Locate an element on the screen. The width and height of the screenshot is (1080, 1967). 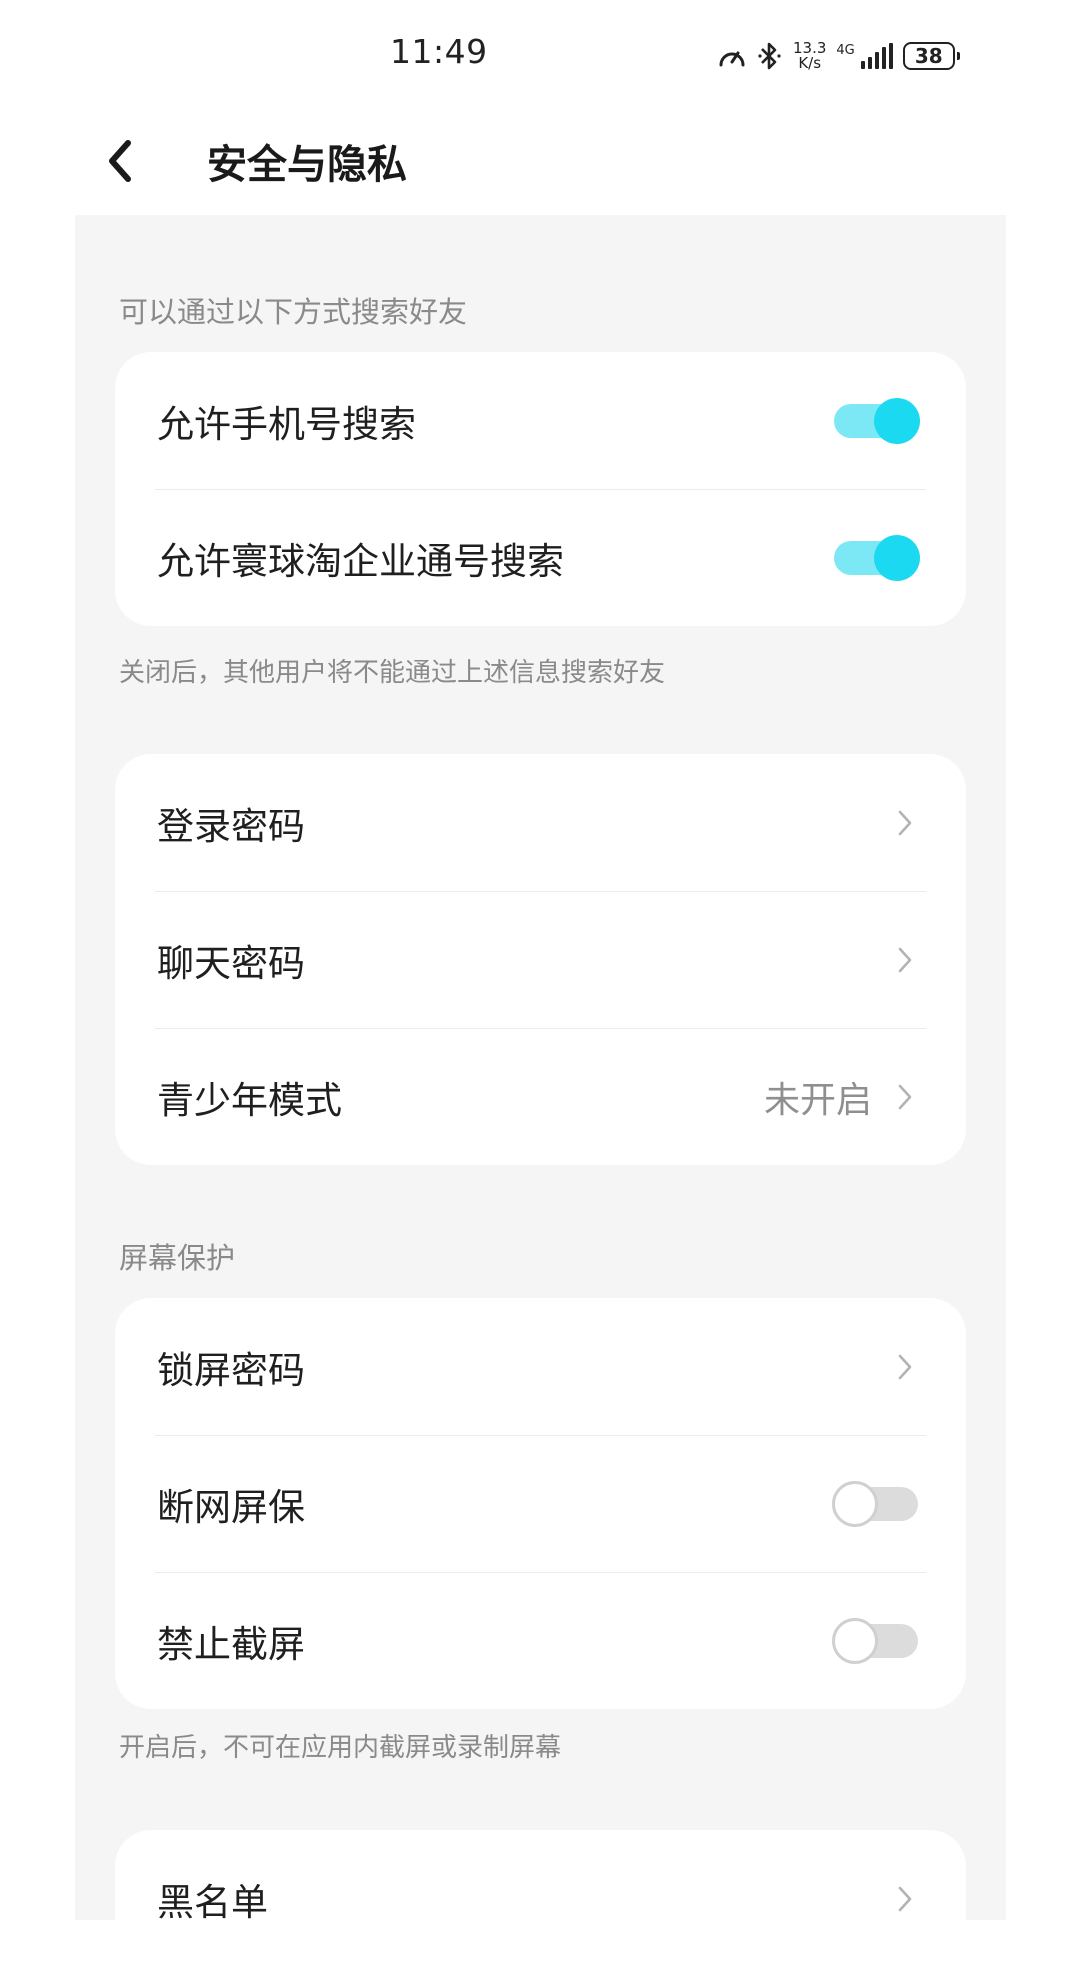
back-button is located at coordinates (120, 163).